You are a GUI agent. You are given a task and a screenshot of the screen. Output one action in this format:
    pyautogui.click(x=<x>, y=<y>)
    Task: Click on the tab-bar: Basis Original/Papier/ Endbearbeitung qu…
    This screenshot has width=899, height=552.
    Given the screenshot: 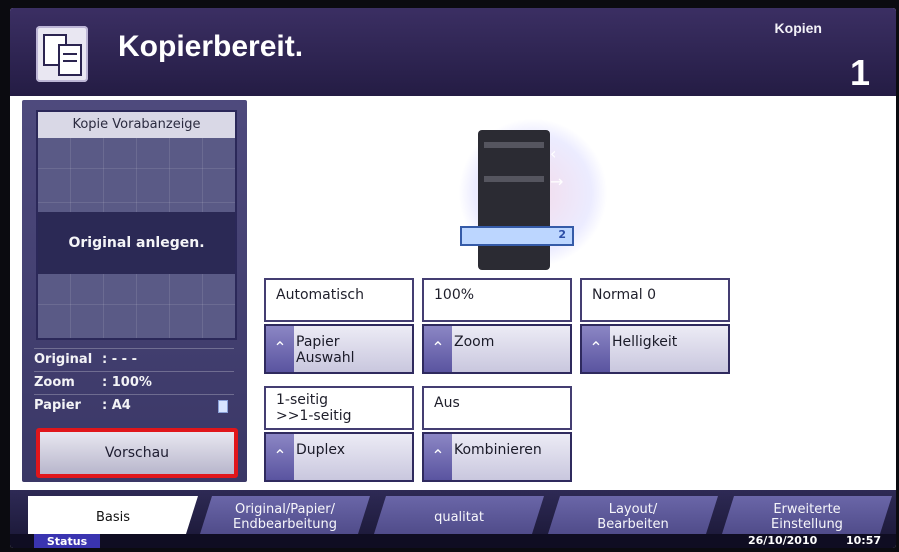 What is the action you would take?
    pyautogui.click(x=453, y=512)
    